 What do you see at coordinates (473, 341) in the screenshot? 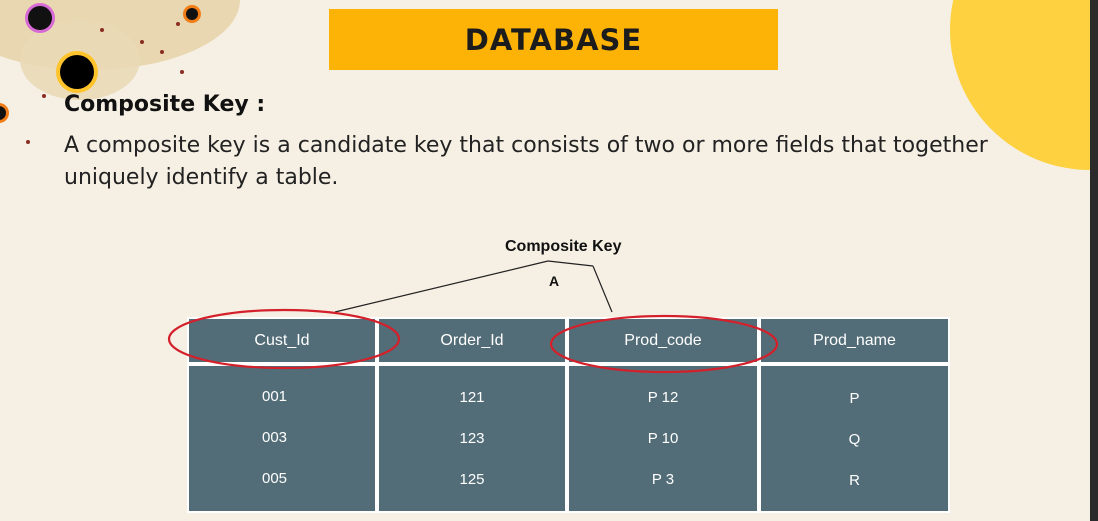
I see `highlight-overlay` at bounding box center [473, 341].